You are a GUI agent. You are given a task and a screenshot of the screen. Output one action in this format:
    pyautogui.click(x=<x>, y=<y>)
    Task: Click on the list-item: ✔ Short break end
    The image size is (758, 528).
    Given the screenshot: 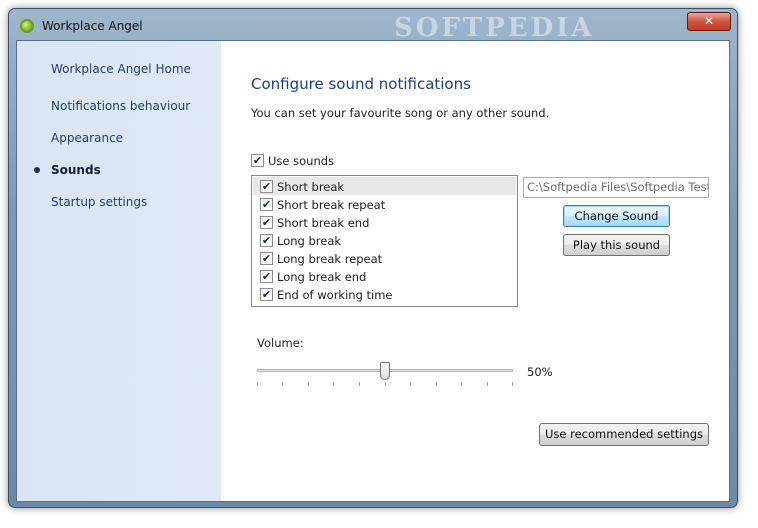 What is the action you would take?
    pyautogui.click(x=384, y=222)
    